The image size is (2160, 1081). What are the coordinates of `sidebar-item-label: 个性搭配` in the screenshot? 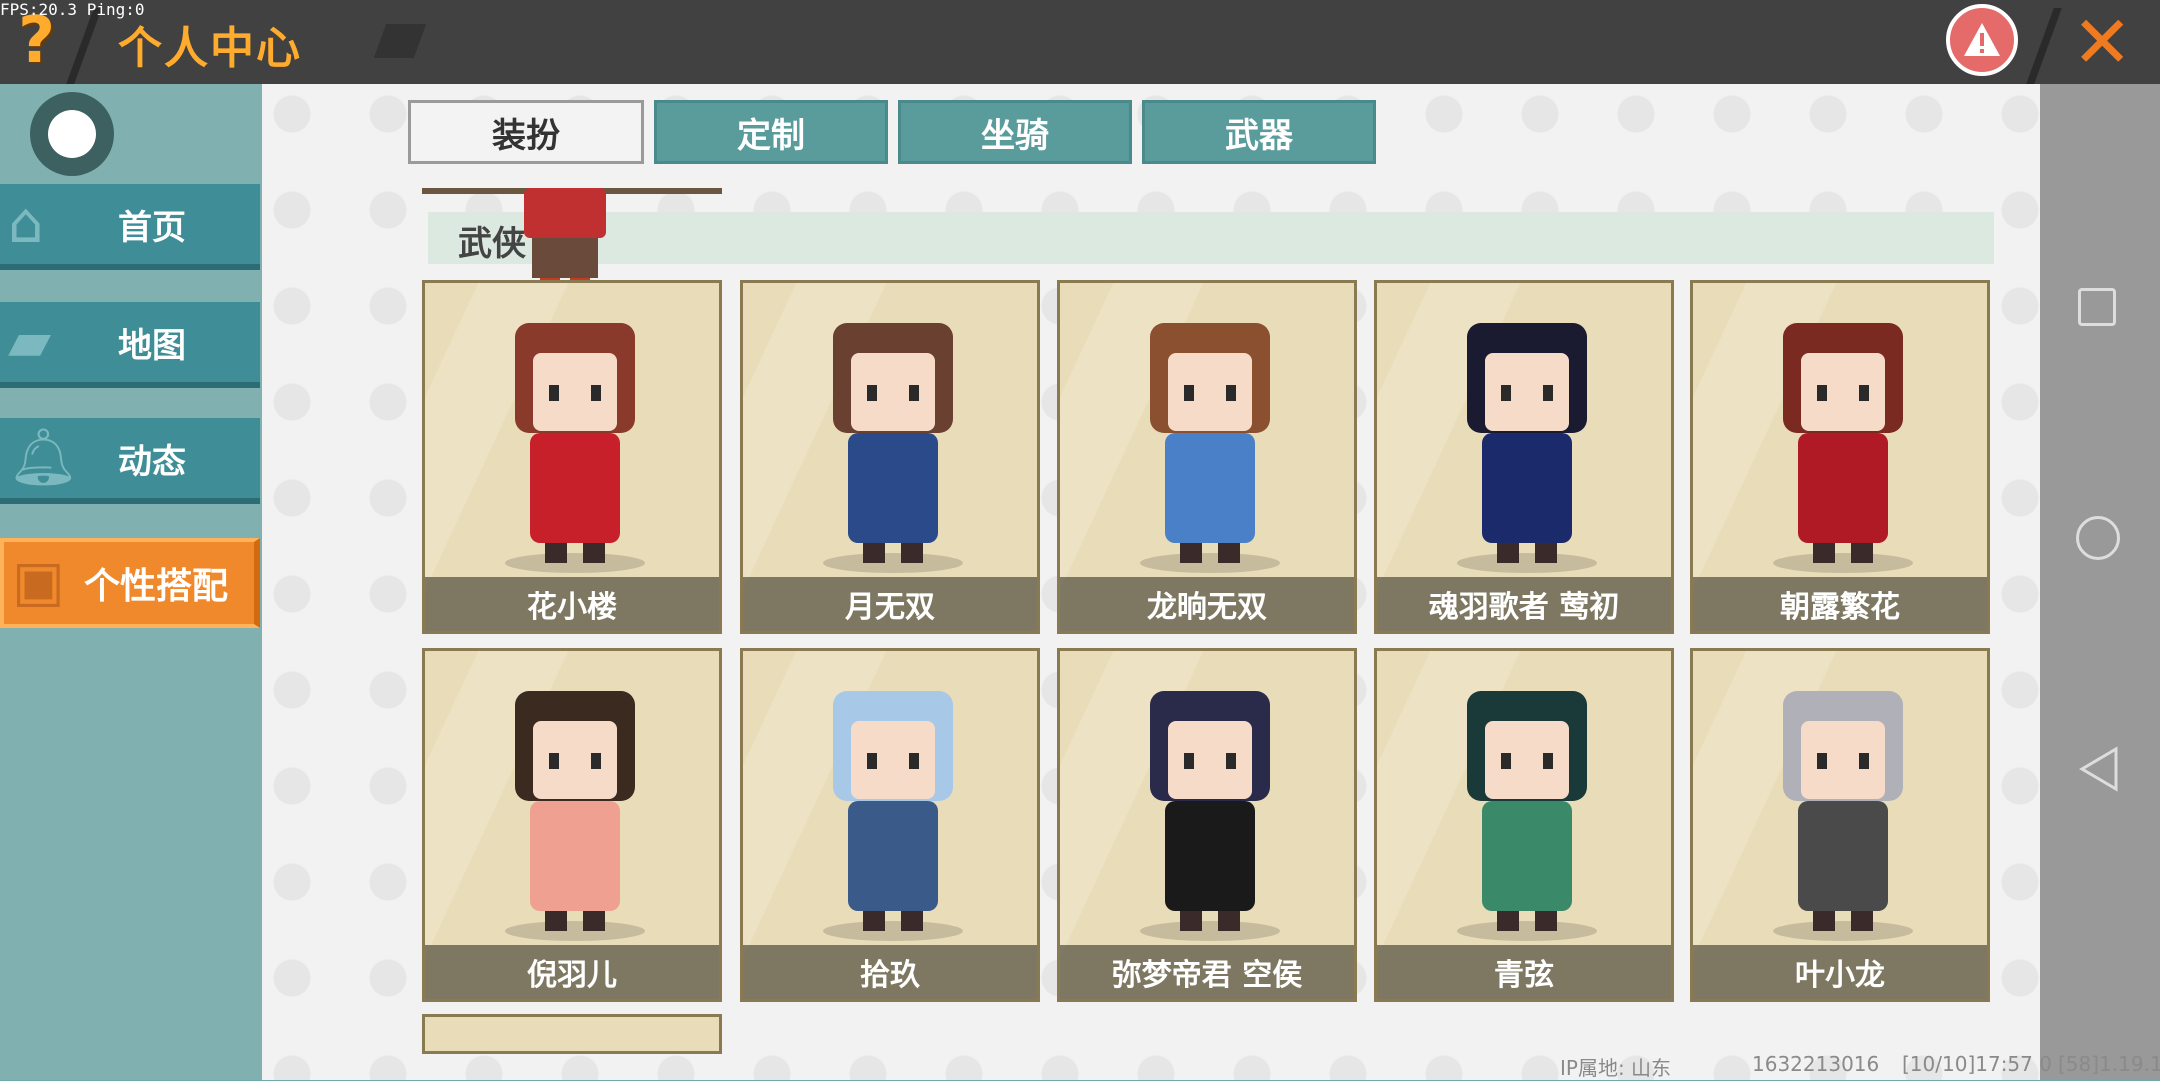 It's located at (156, 586).